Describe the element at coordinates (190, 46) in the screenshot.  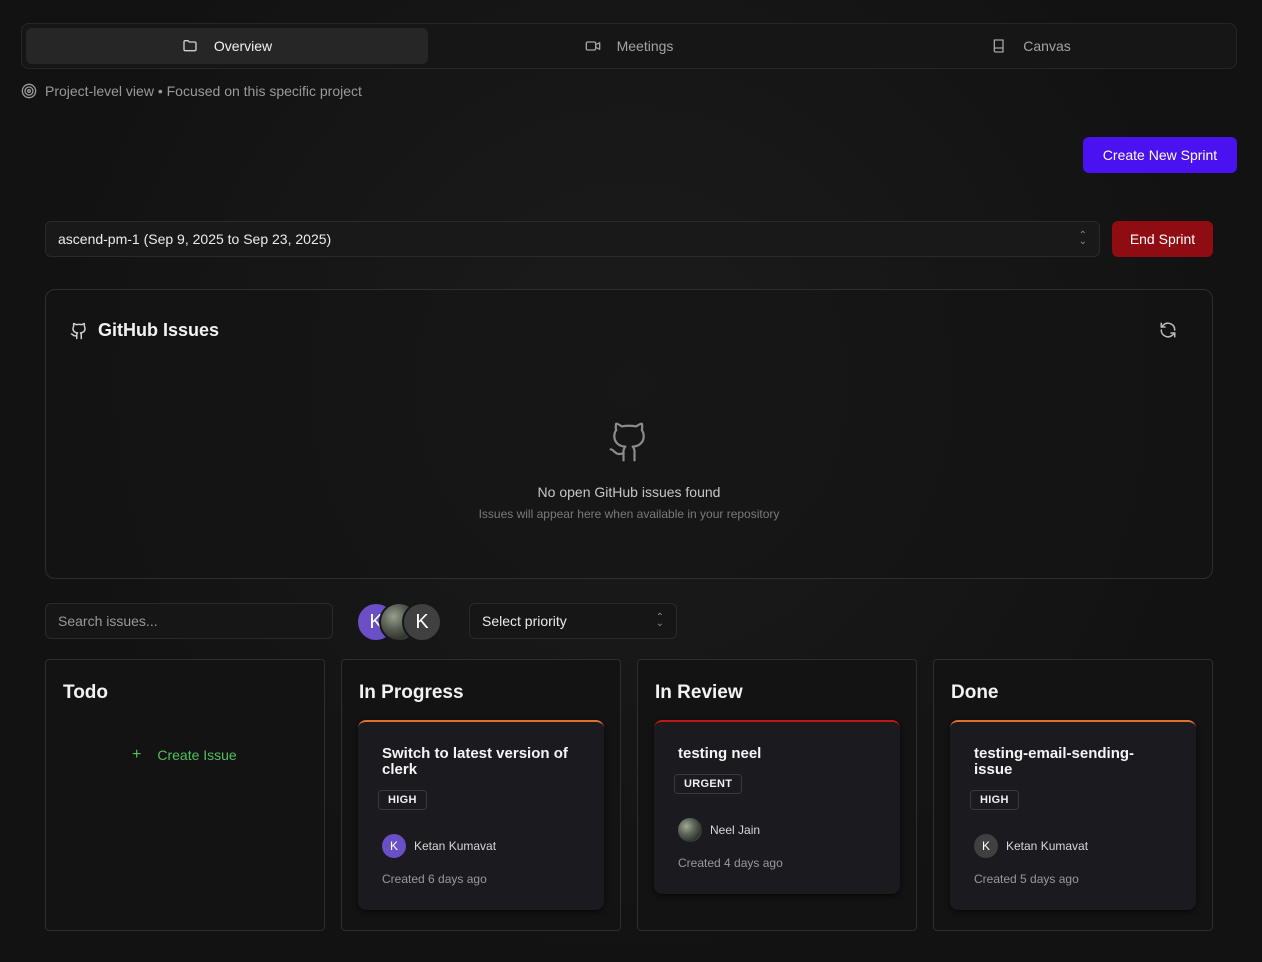
I see `folder-icon` at that location.